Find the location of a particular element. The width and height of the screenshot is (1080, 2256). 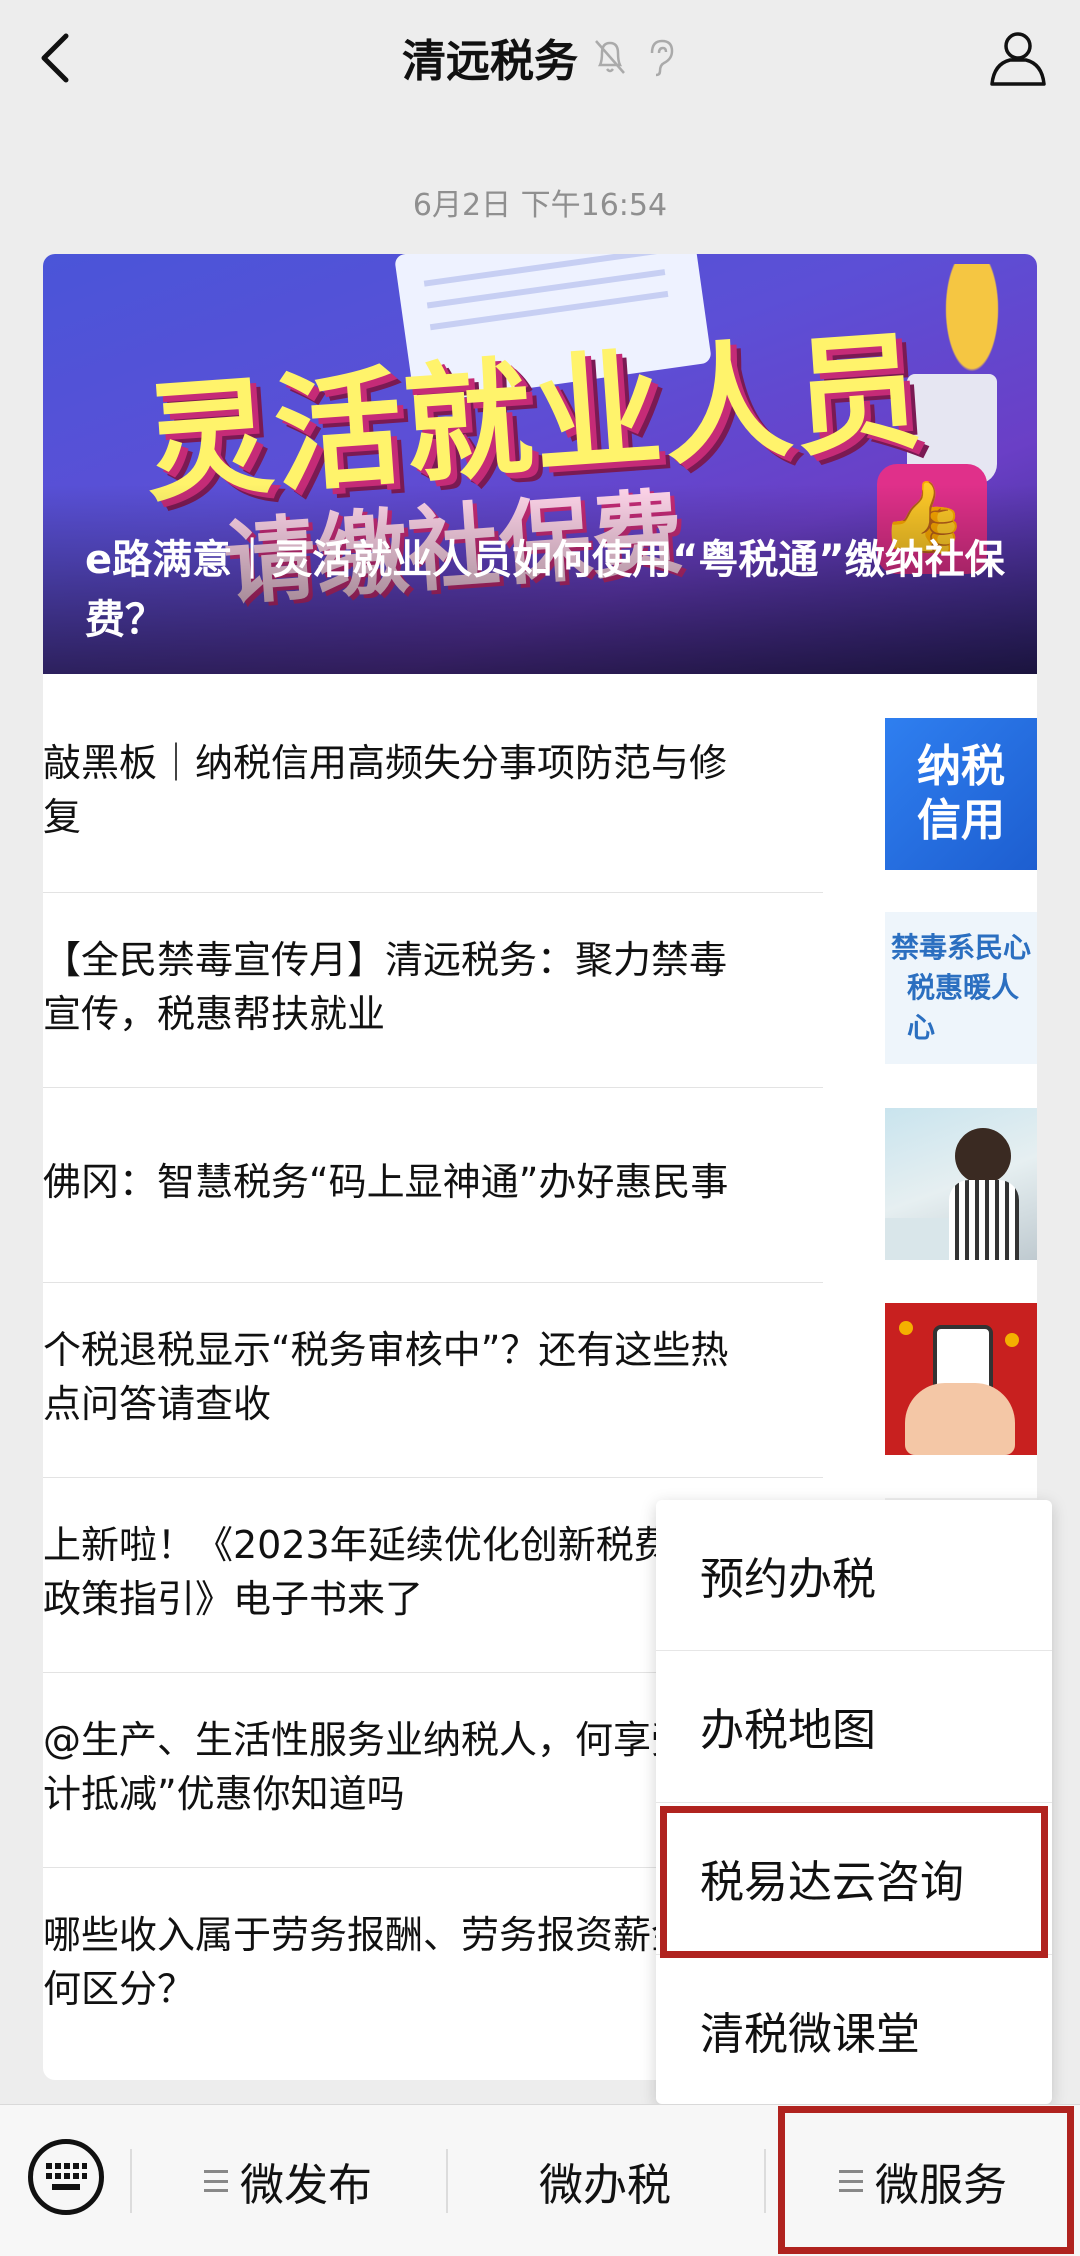

article-title: 哪些收入属于劳务报酬、劳务报资薪金如何区分？ is located at coordinates (385, 1962).